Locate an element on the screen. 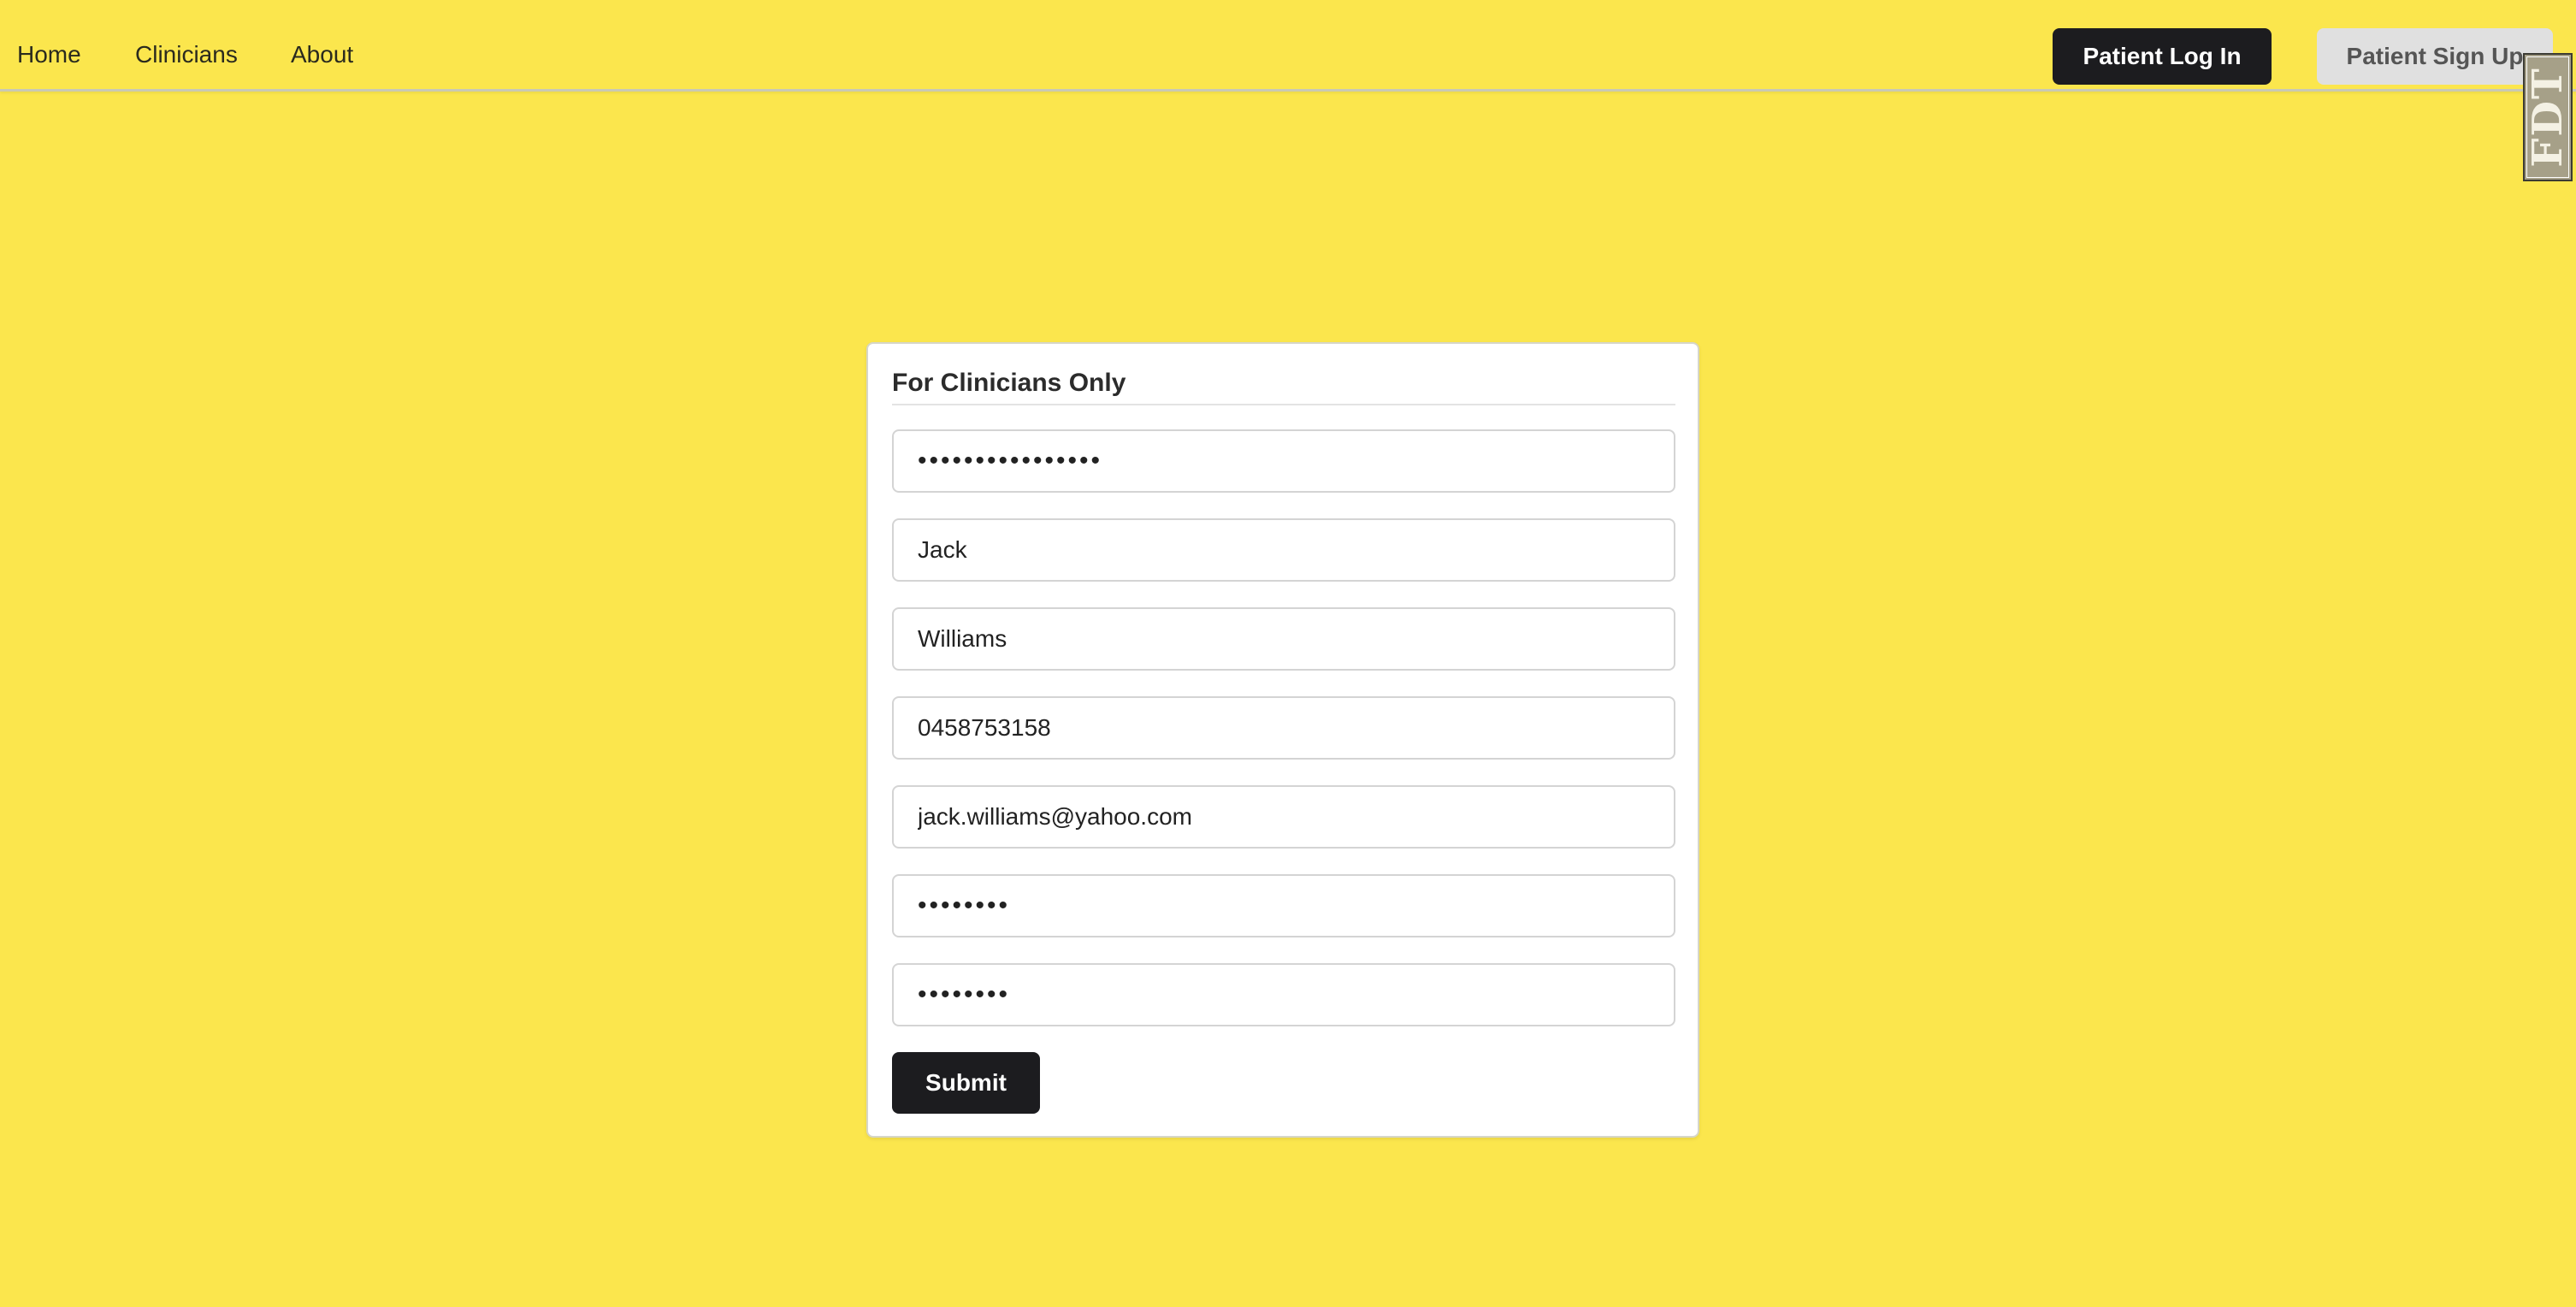 The image size is (2576, 1307). first-name-field is located at coordinates (1283, 550).